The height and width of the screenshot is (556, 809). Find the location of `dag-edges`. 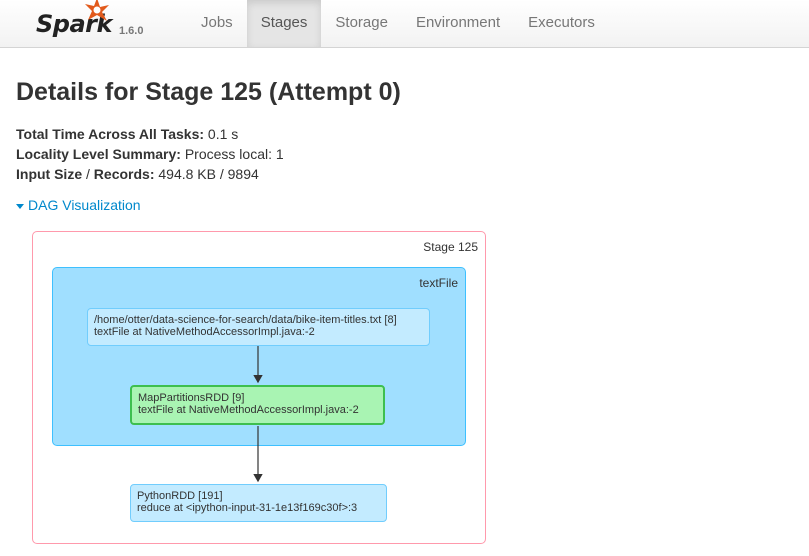

dag-edges is located at coordinates (258, 414).